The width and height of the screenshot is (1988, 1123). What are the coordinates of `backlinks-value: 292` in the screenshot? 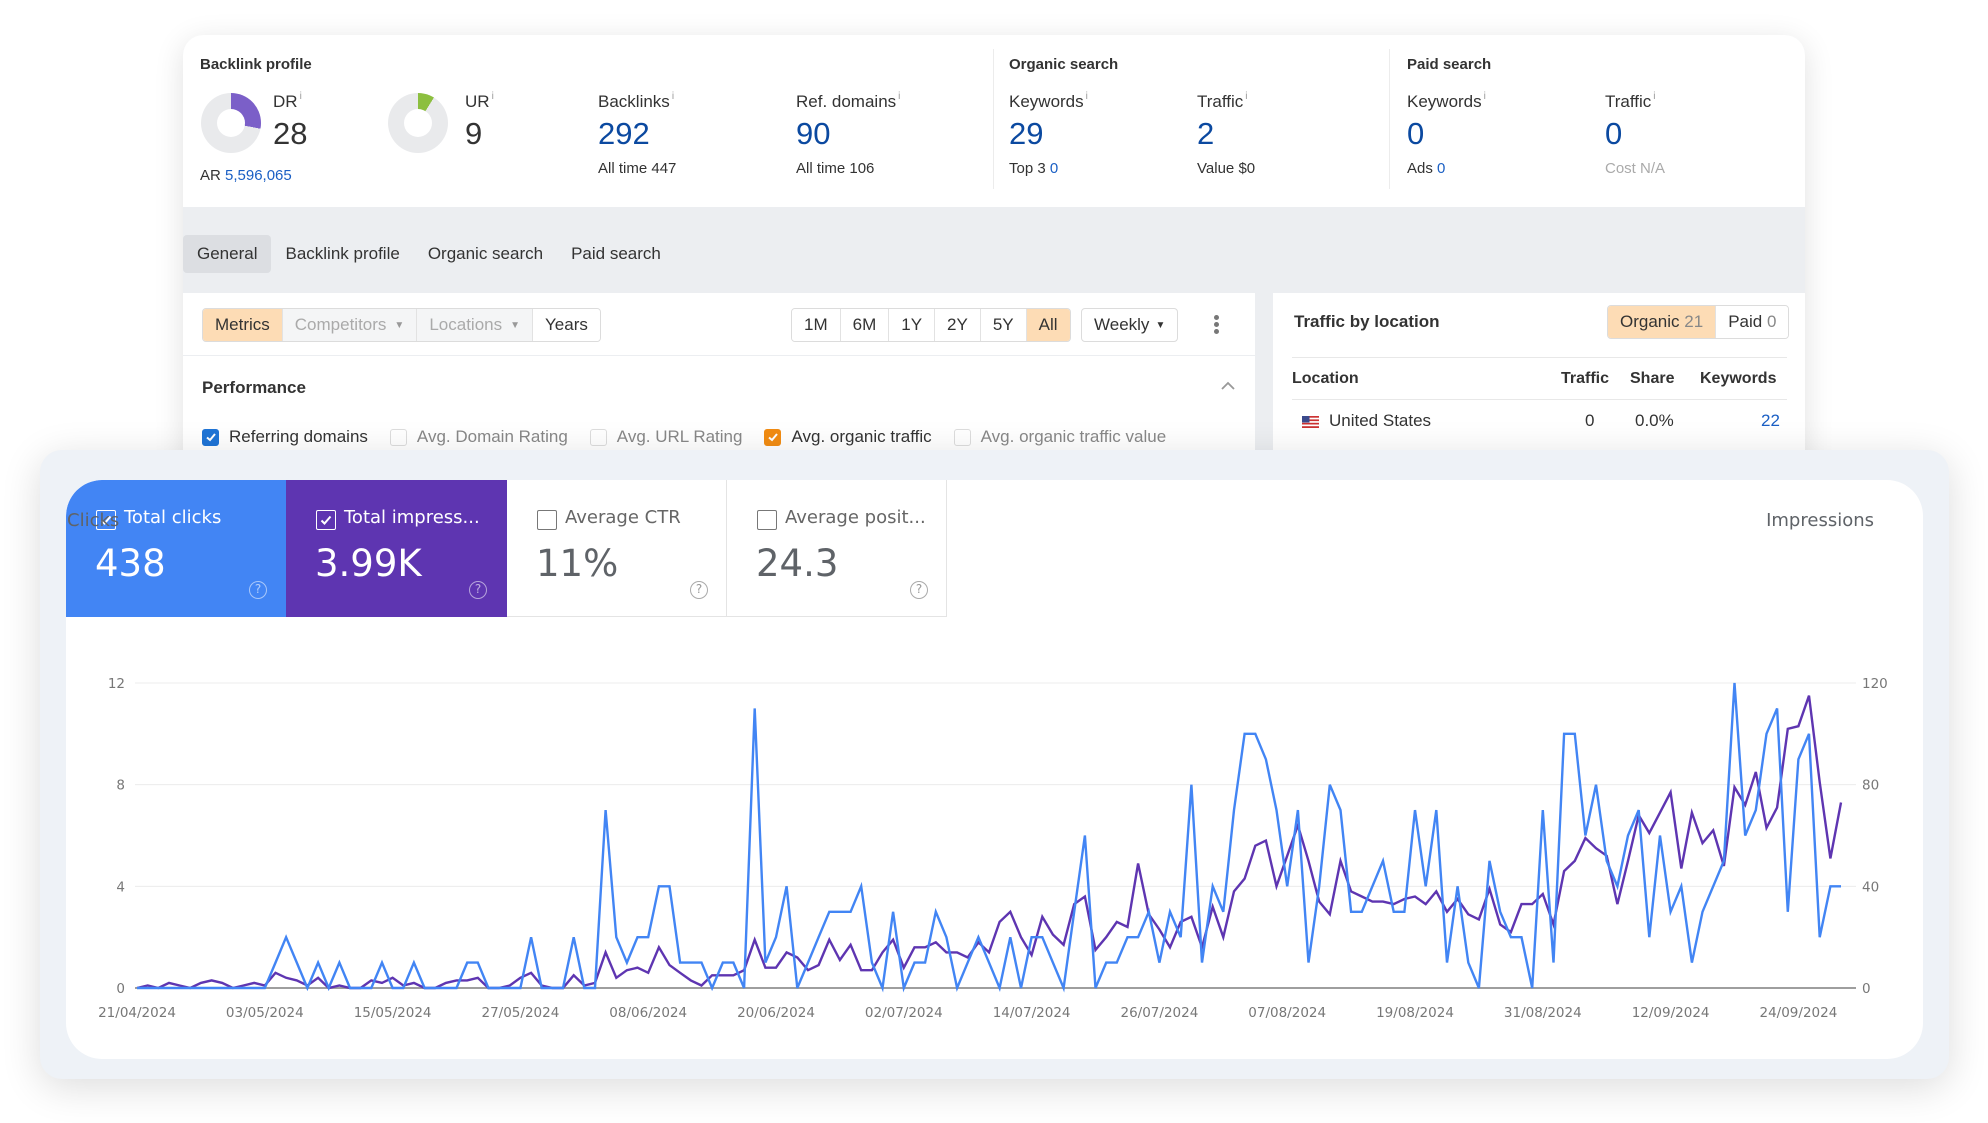 It's located at (637, 134).